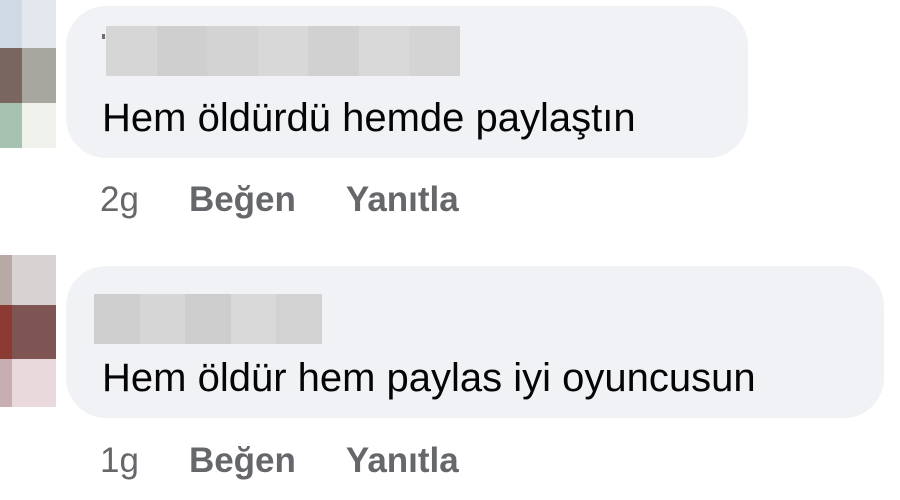 The image size is (900, 500). I want to click on comment-text: Hem öldür hem paylas iyi oyuncusun, so click(429, 378).